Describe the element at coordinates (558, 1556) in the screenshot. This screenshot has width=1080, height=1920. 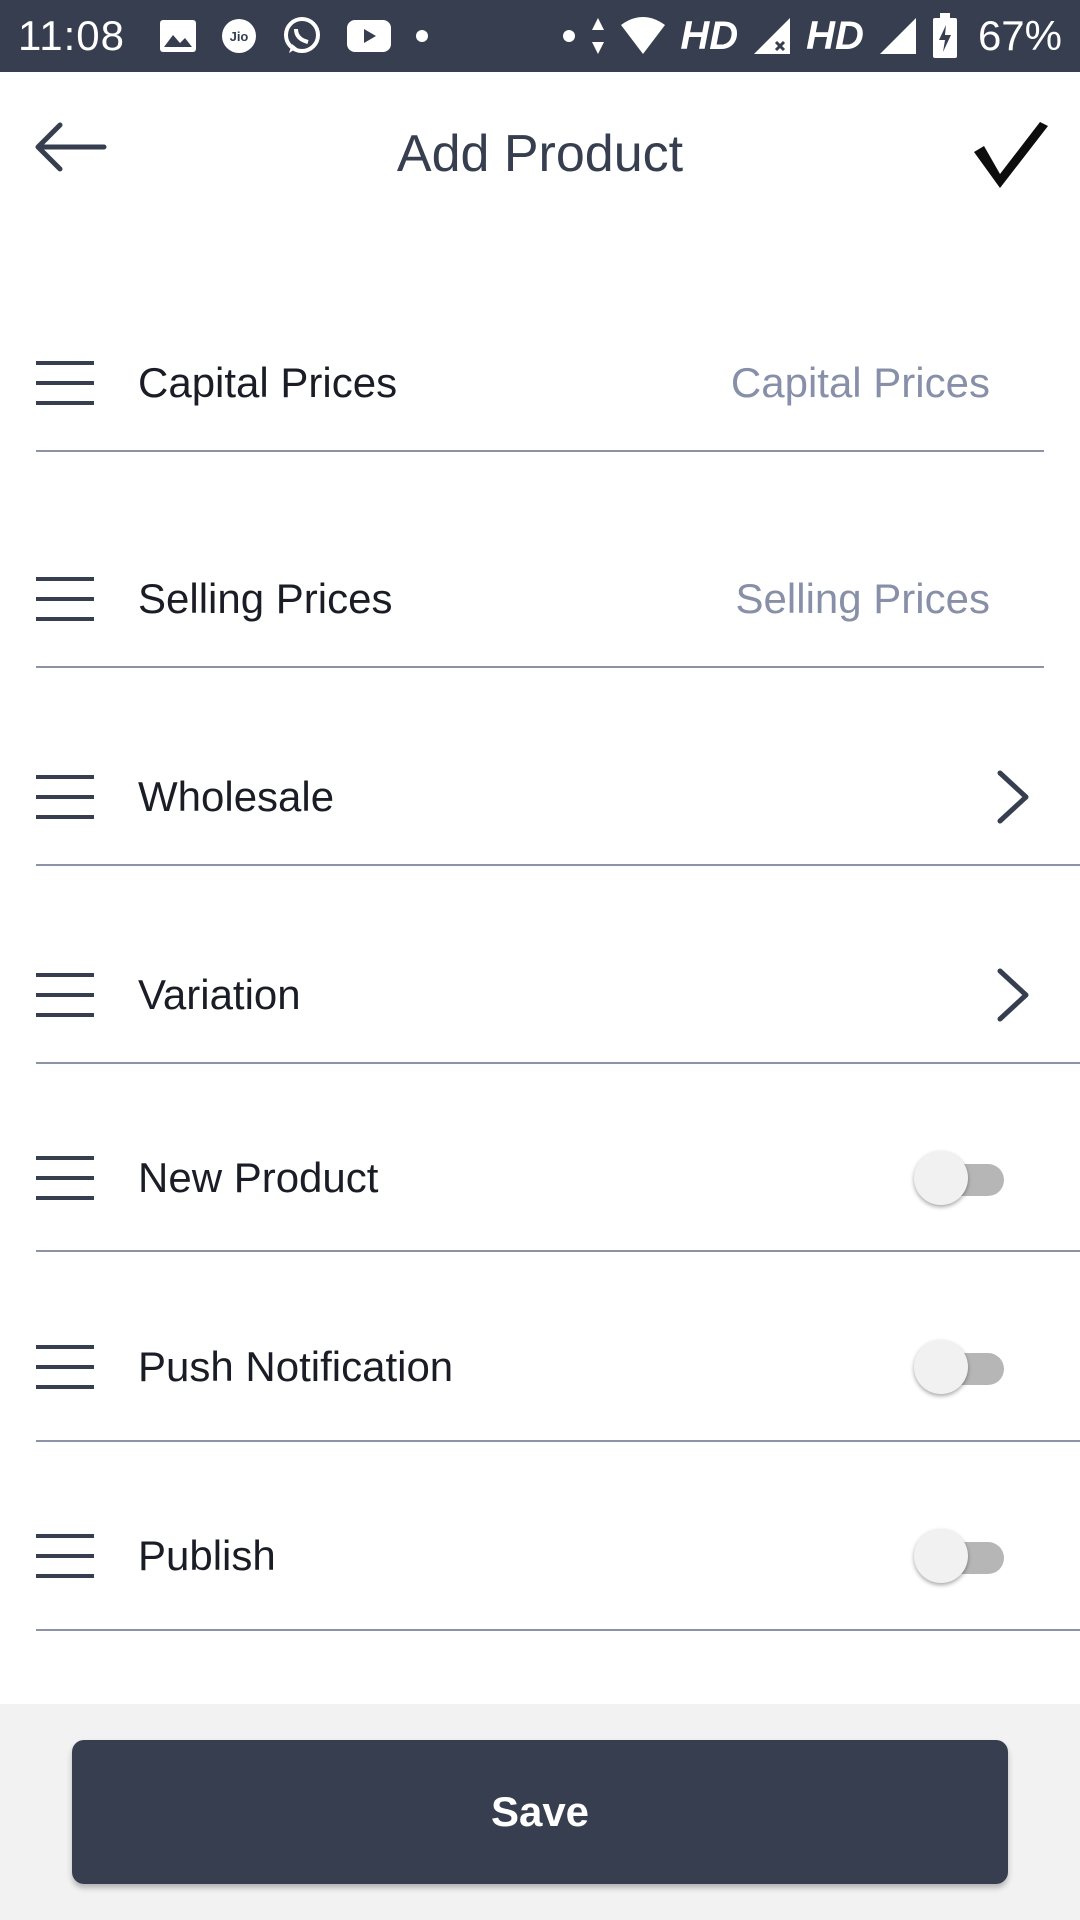
I see `publish-row: Publish` at that location.